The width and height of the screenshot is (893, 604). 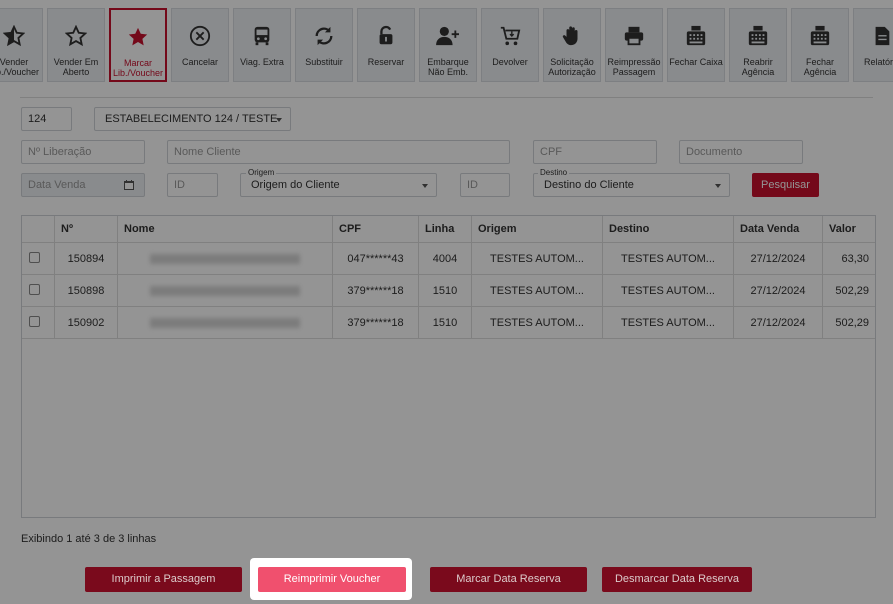 What do you see at coordinates (386, 36) in the screenshot?
I see `unlock-icon` at bounding box center [386, 36].